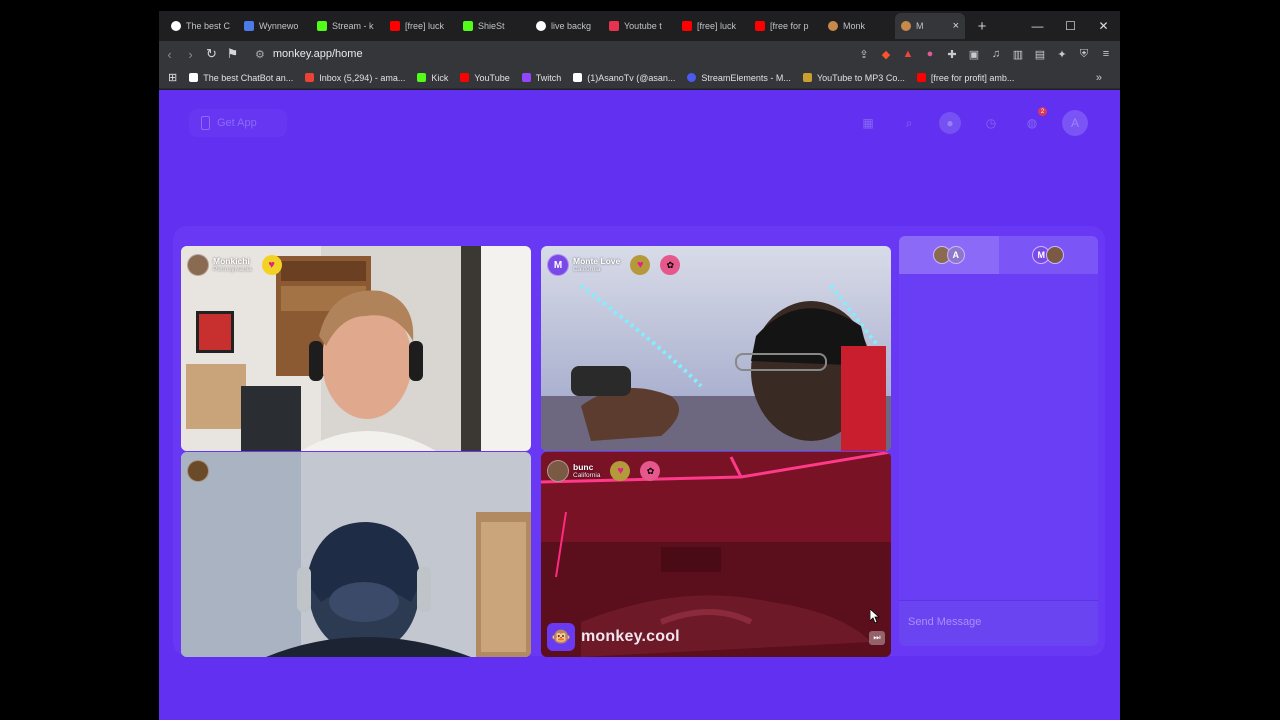 The height and width of the screenshot is (720, 1280). I want to click on music-icon: ♫, so click(996, 54).